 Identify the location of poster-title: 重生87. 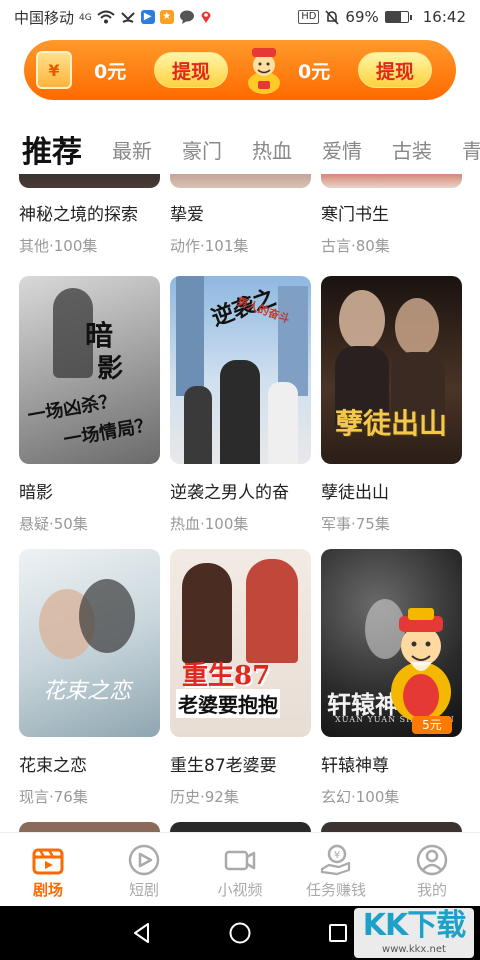
(226, 676).